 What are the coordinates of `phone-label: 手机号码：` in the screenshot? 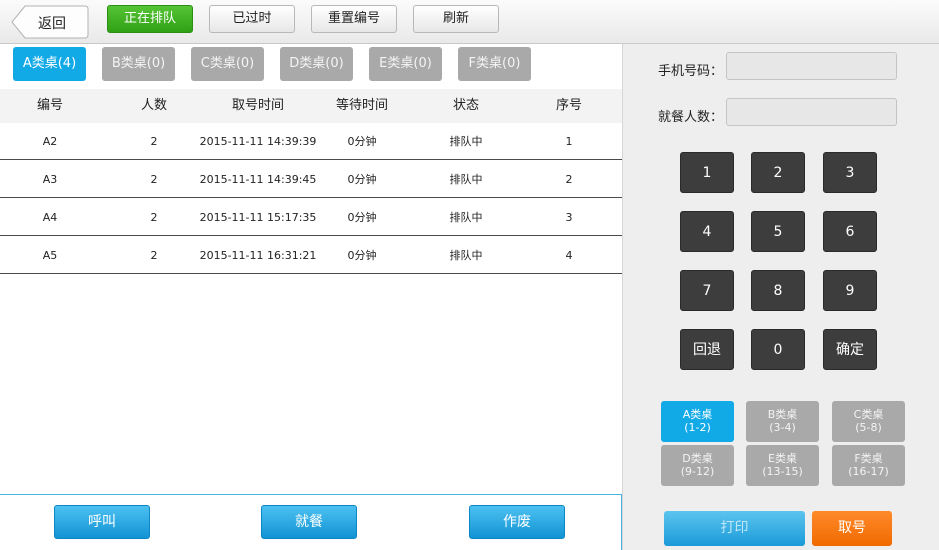 It's located at (691, 71).